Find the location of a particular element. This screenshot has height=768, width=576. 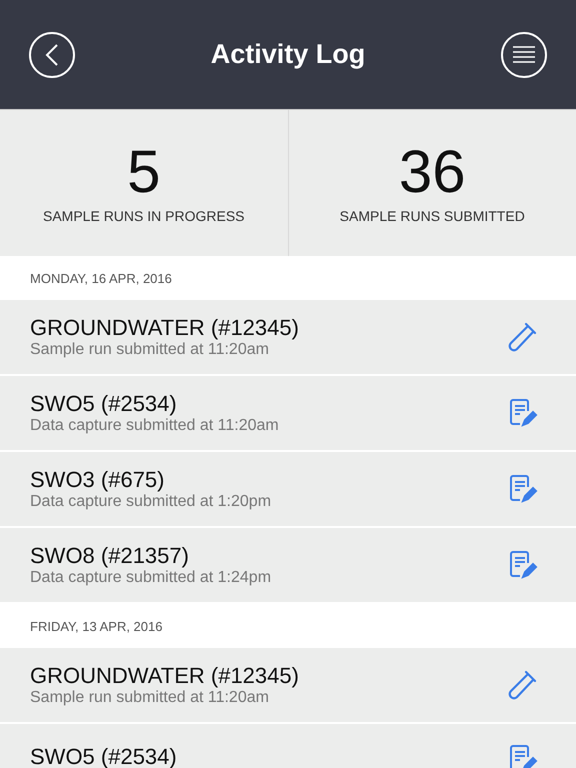

entry-subtitle: Data capture submitted at 1:24pm is located at coordinates (151, 578).